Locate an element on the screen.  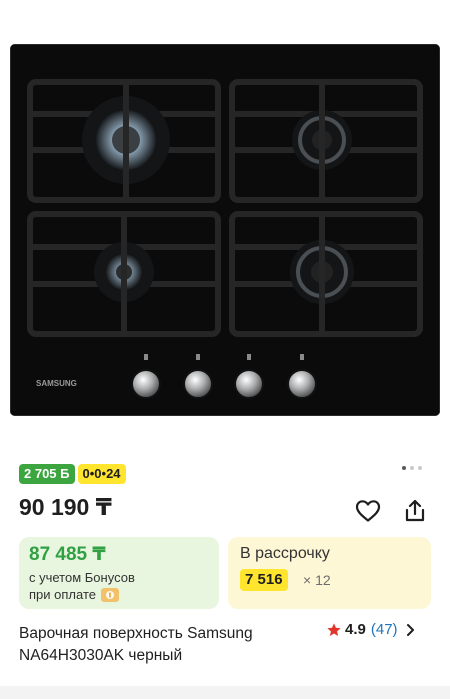
installment-badge: 0•0•24 is located at coordinates (101, 474).